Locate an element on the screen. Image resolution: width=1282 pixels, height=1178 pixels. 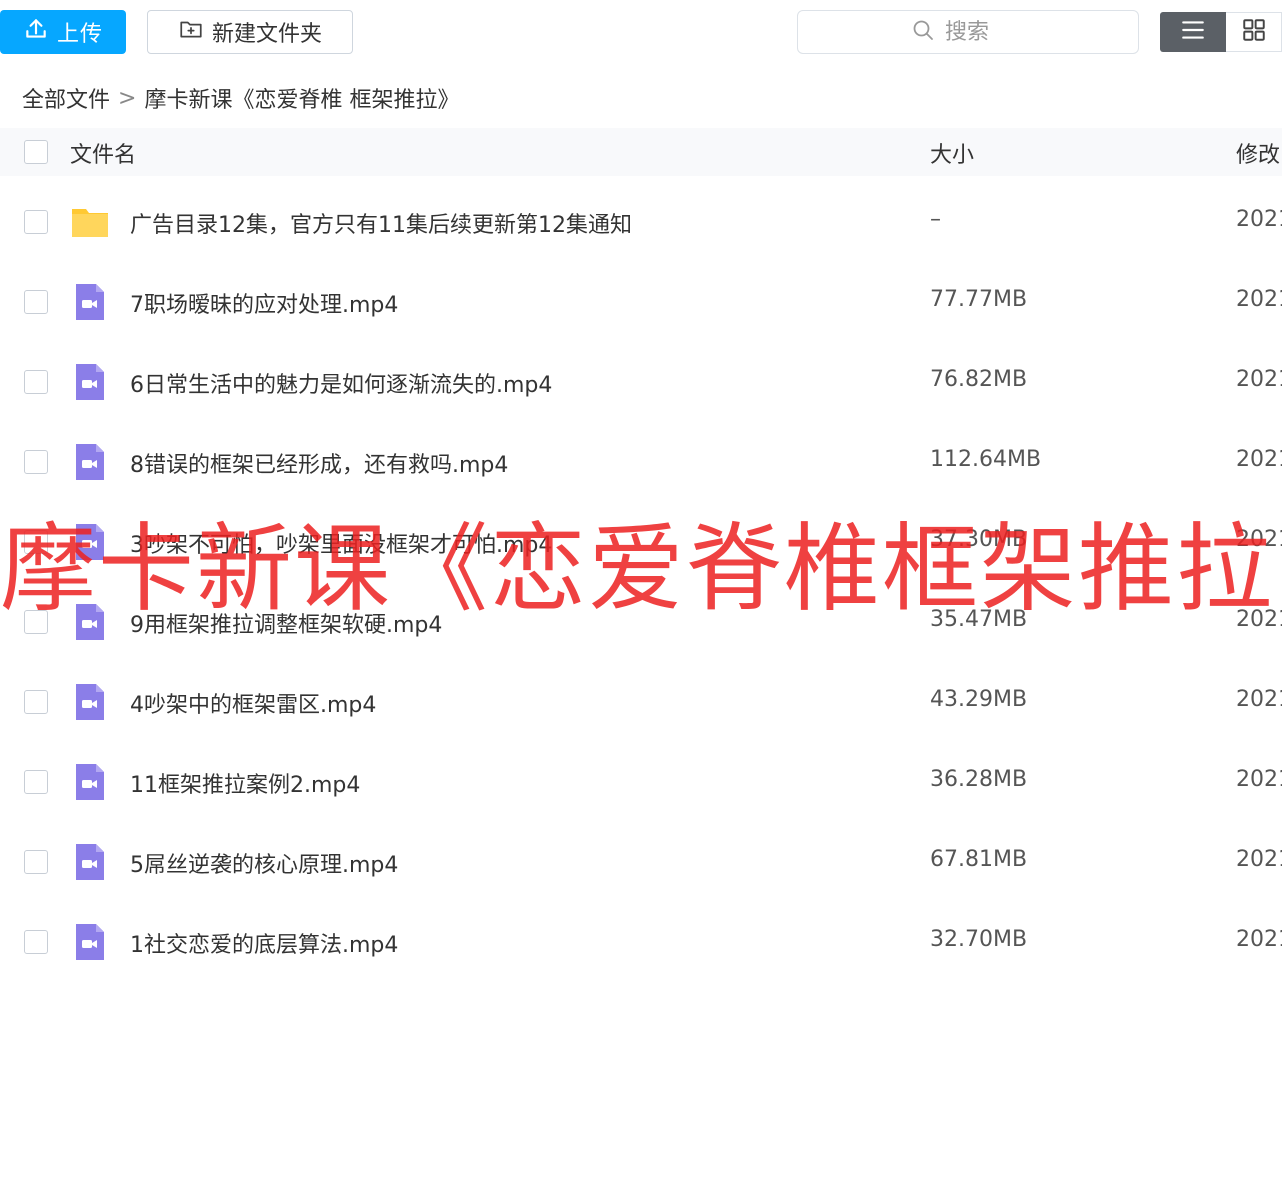
file-size: – is located at coordinates (935, 219).